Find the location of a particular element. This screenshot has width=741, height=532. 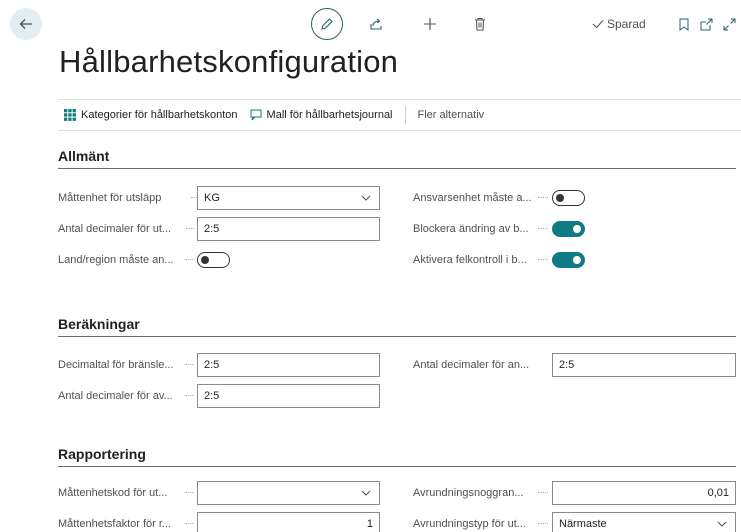

edit-button is located at coordinates (327, 24).